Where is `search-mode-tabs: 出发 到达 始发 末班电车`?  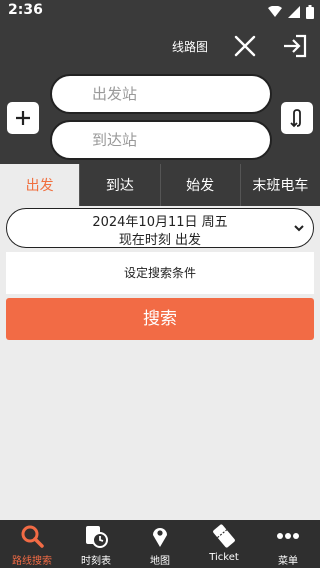 search-mode-tabs: 出发 到达 始发 末班电车 is located at coordinates (160, 185).